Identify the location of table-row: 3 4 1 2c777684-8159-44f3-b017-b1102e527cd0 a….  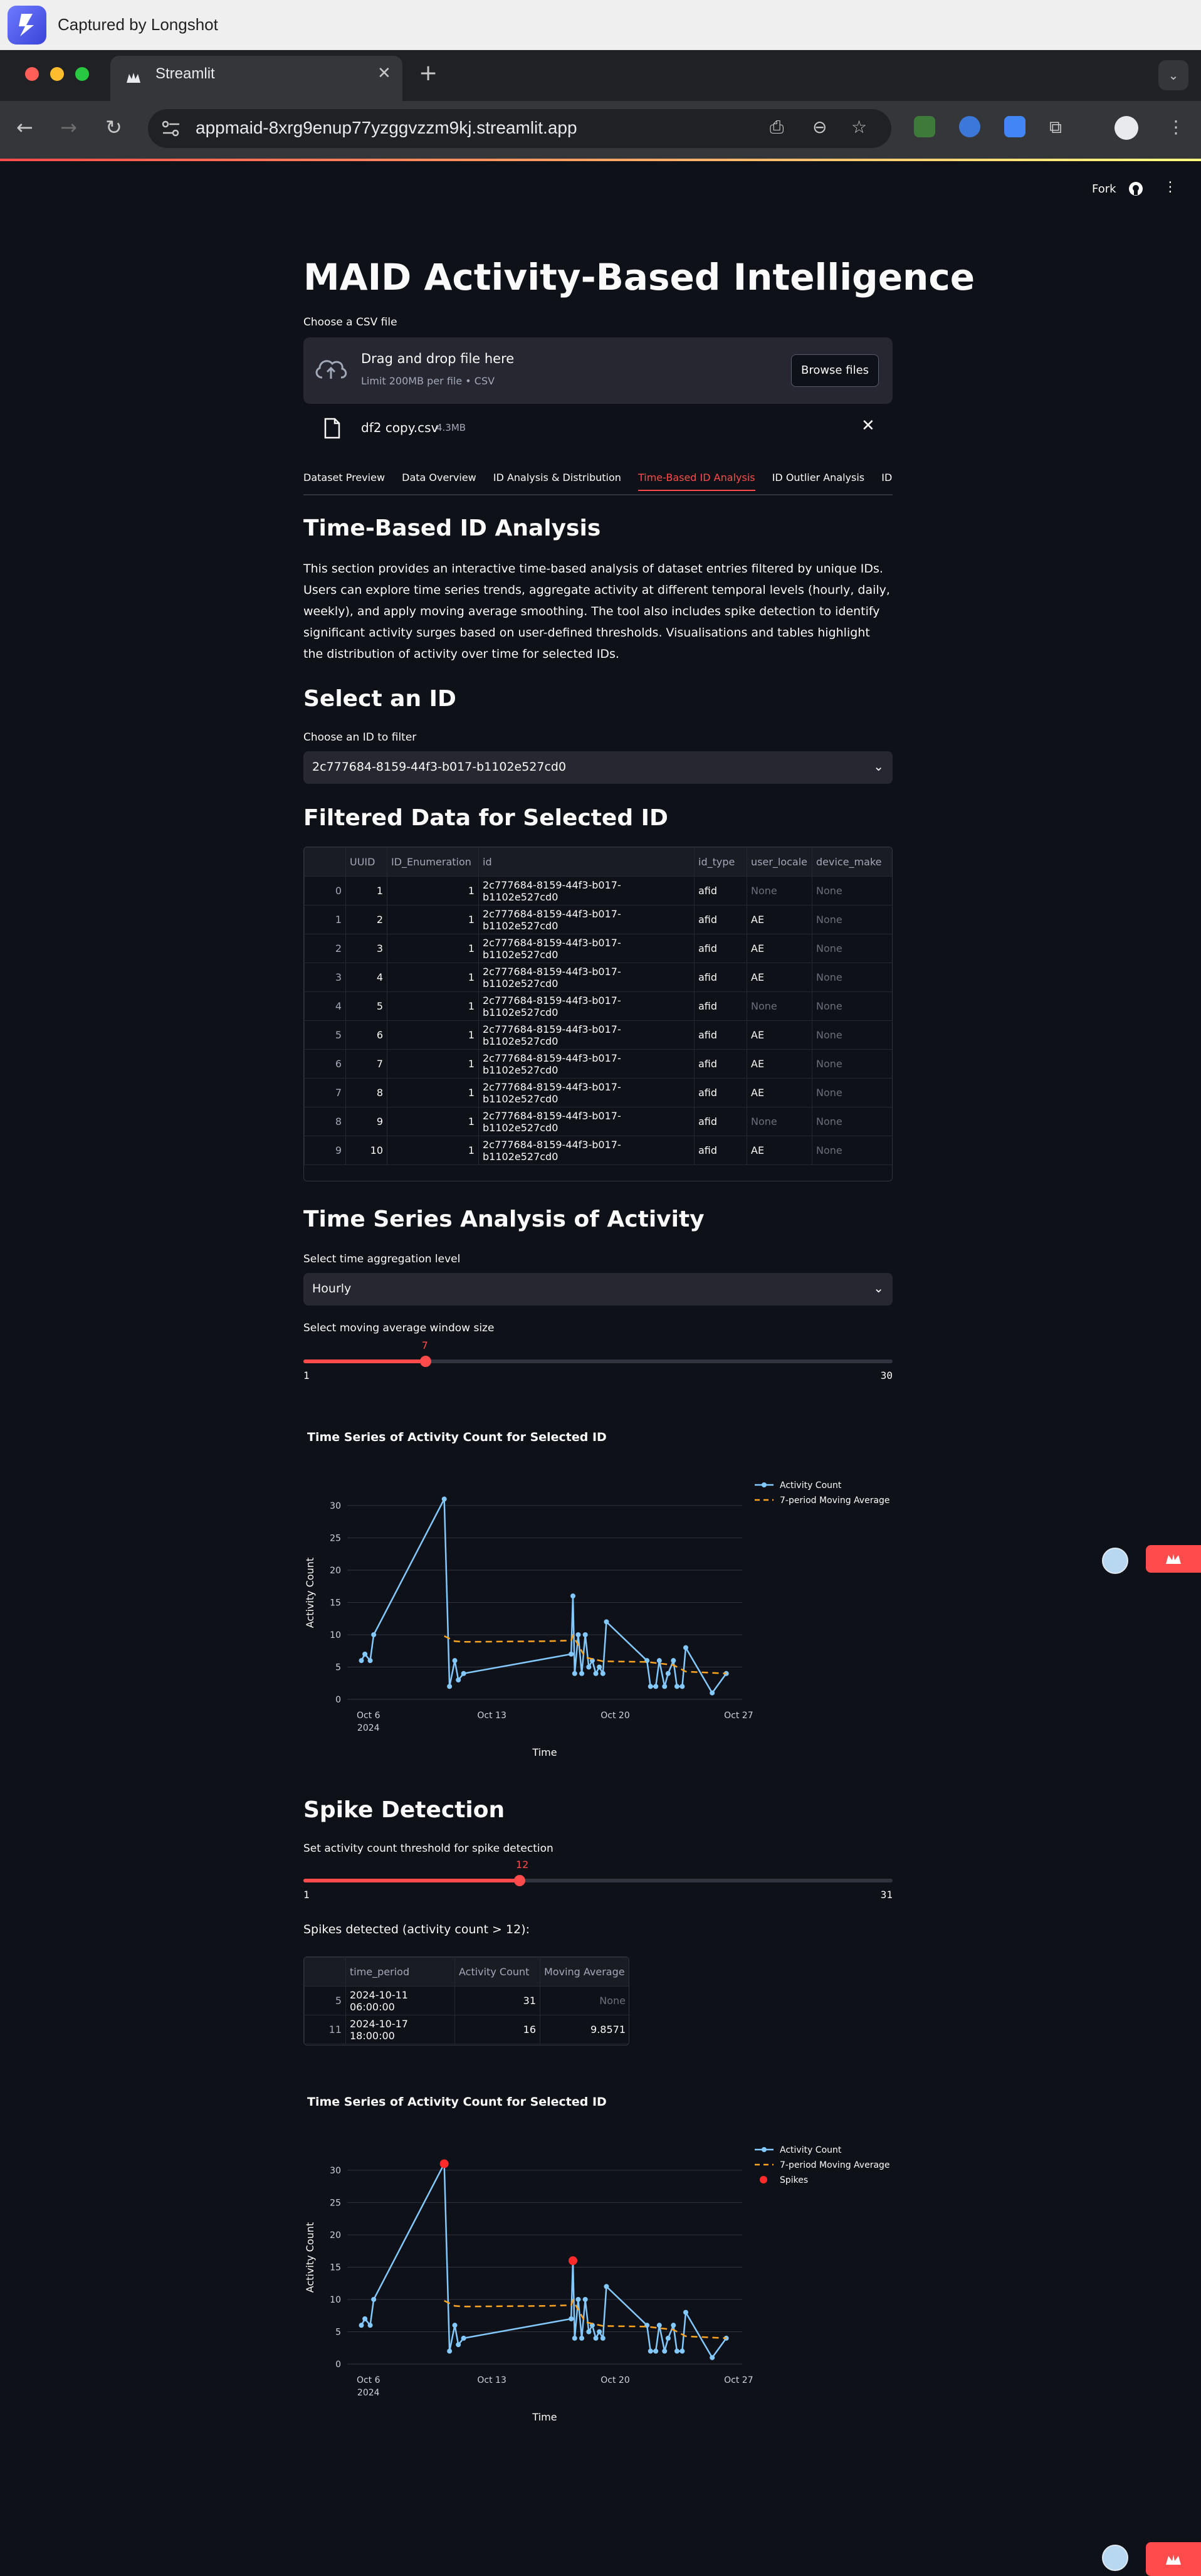
(598, 977).